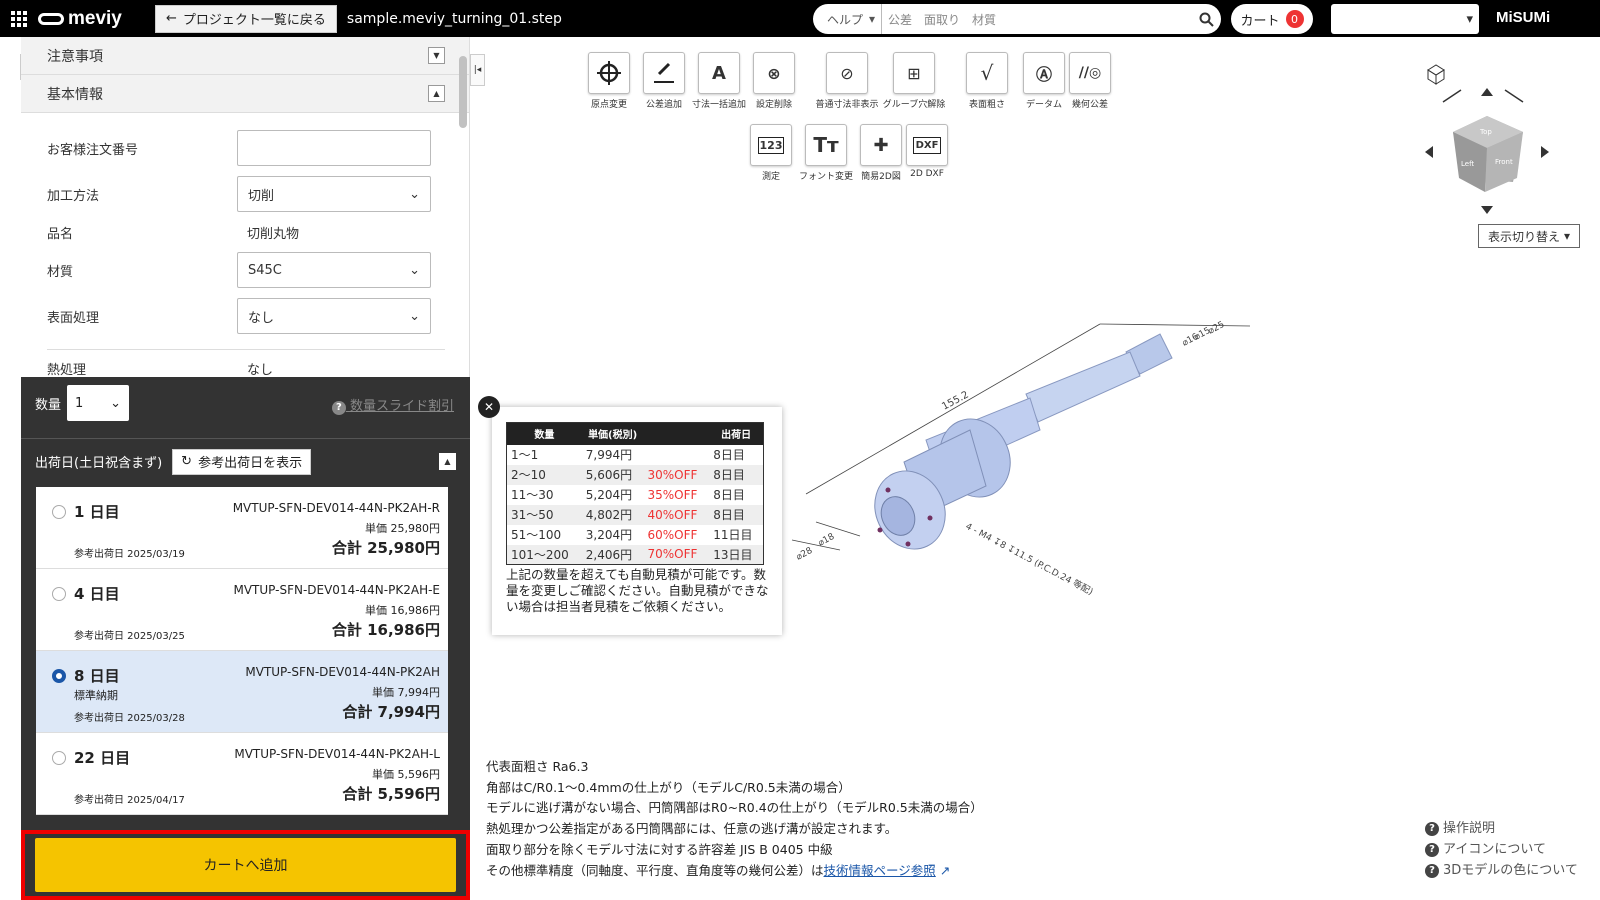 This screenshot has height=900, width=1600. I want to click on close-icon: ✕, so click(489, 407).